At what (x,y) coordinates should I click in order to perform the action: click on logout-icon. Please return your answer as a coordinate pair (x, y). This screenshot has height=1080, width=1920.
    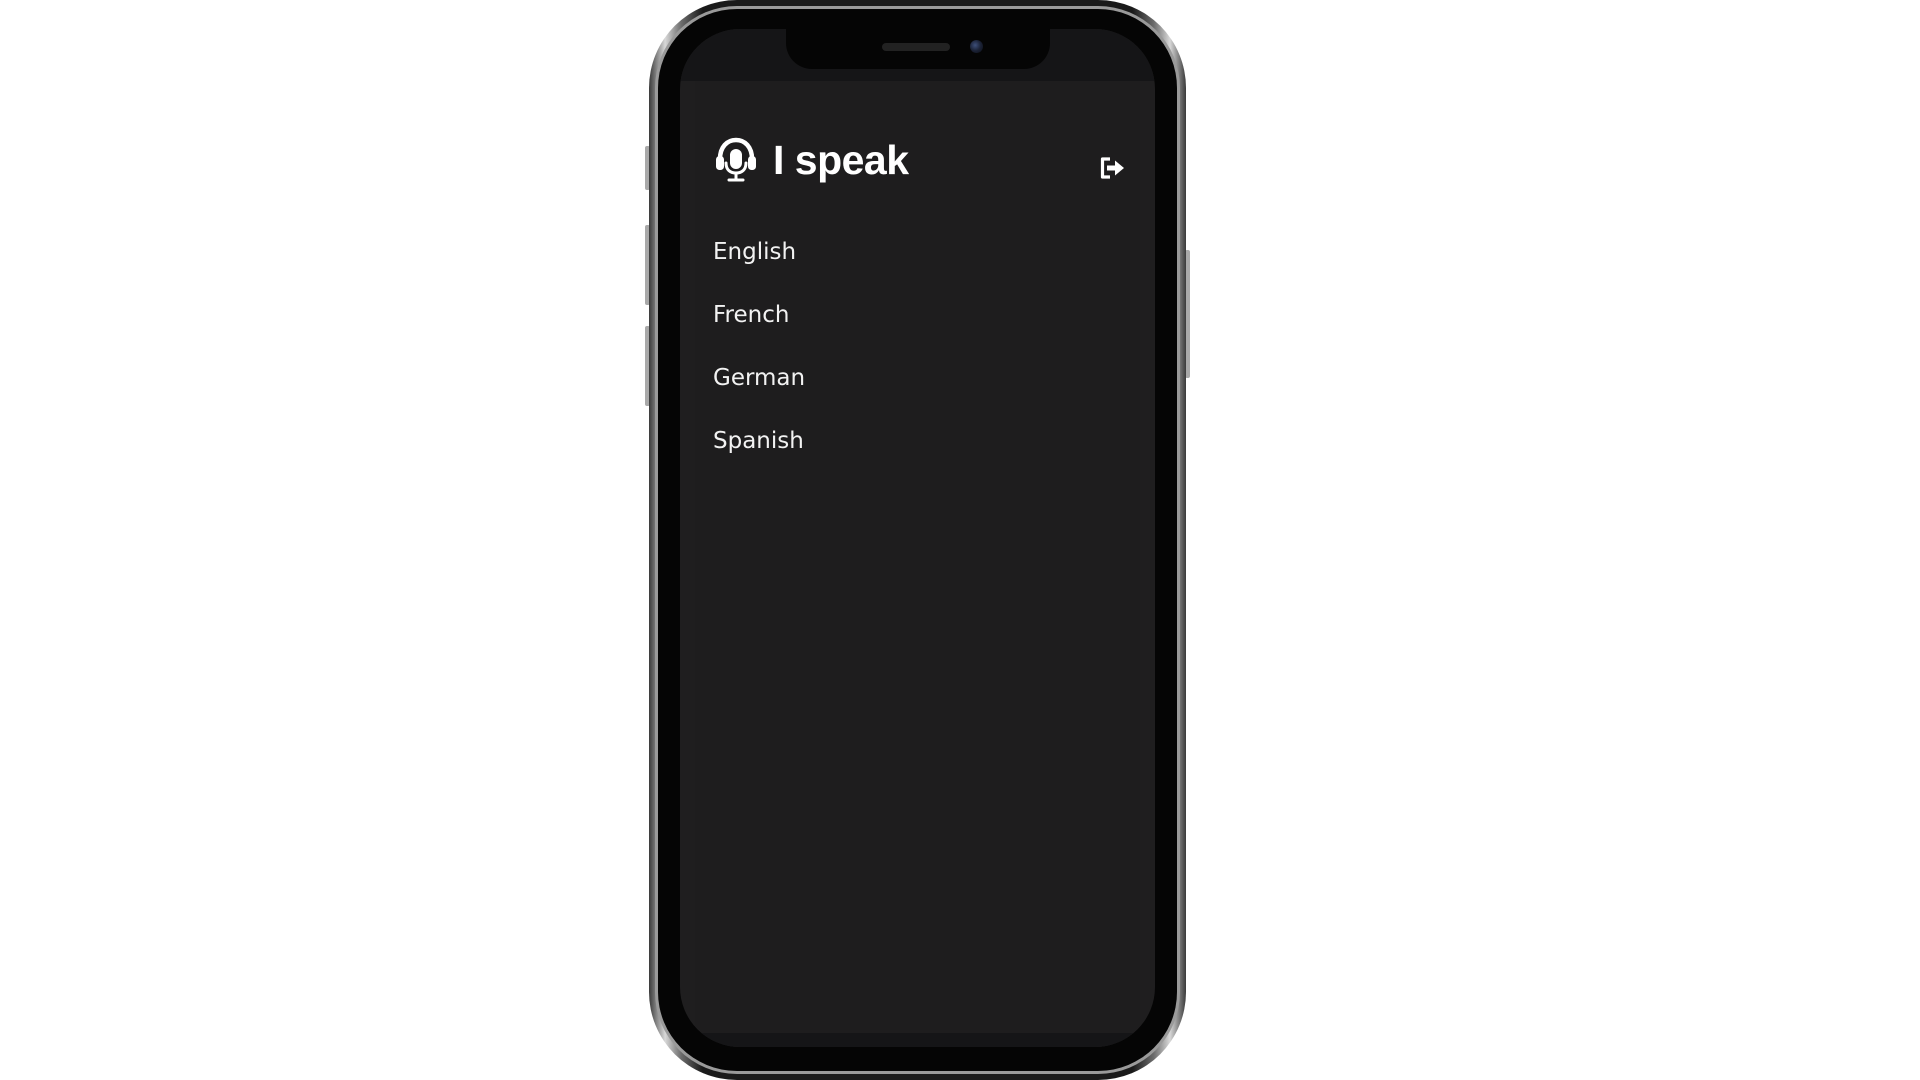
    Looking at the image, I should click on (1113, 170).